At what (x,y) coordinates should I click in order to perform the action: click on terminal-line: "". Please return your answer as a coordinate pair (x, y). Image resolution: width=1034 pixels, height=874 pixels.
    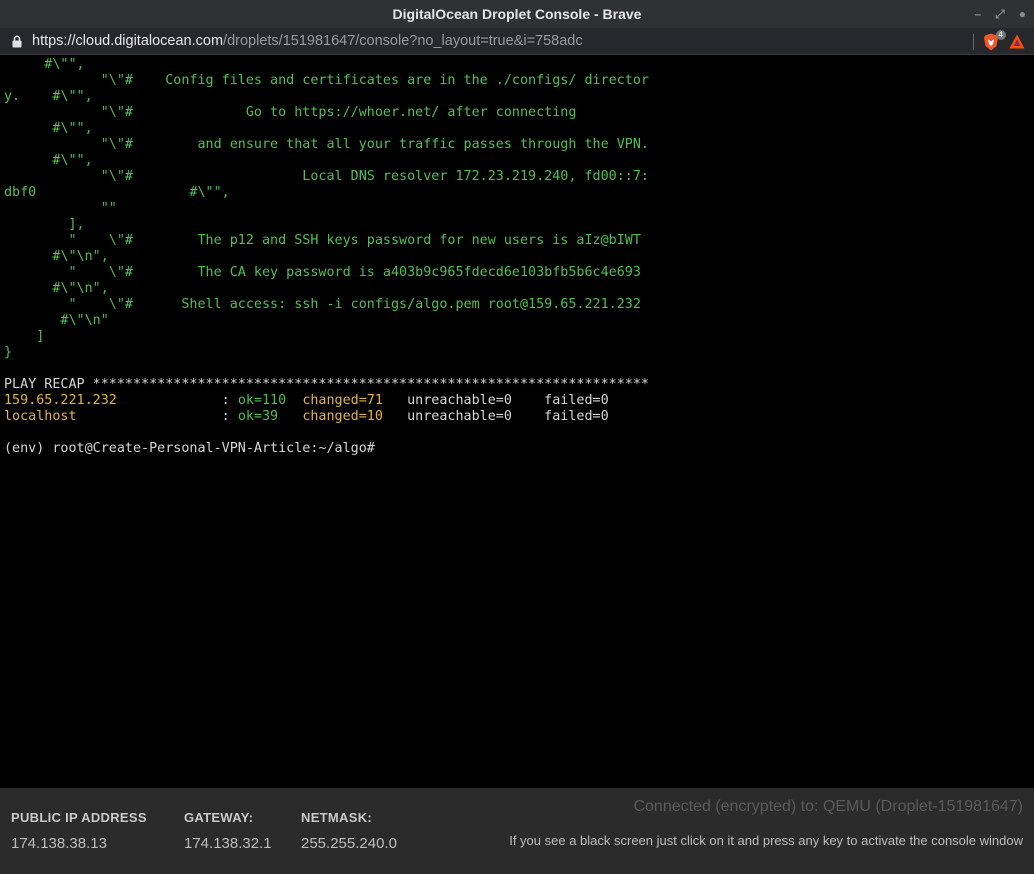
    Looking at the image, I should click on (519, 209).